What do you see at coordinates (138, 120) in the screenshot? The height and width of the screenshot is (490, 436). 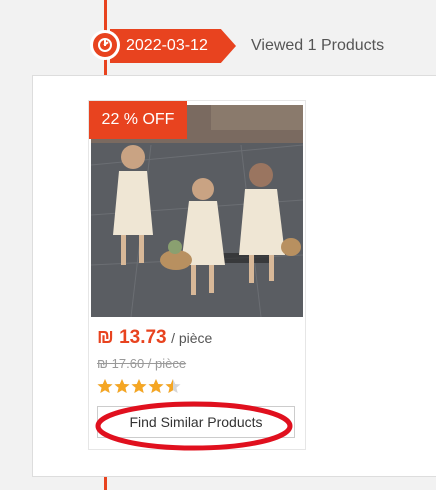 I see `discount-badge: 22 % OFF` at bounding box center [138, 120].